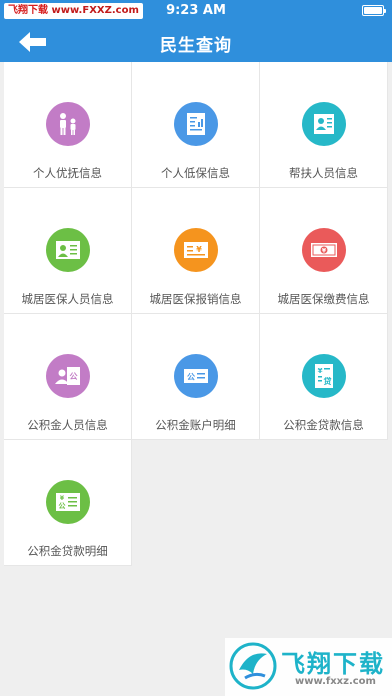 The height and width of the screenshot is (696, 392). I want to click on tile-fund-loan-detail: ¥ 公 公积金贷款明细, so click(68, 503).